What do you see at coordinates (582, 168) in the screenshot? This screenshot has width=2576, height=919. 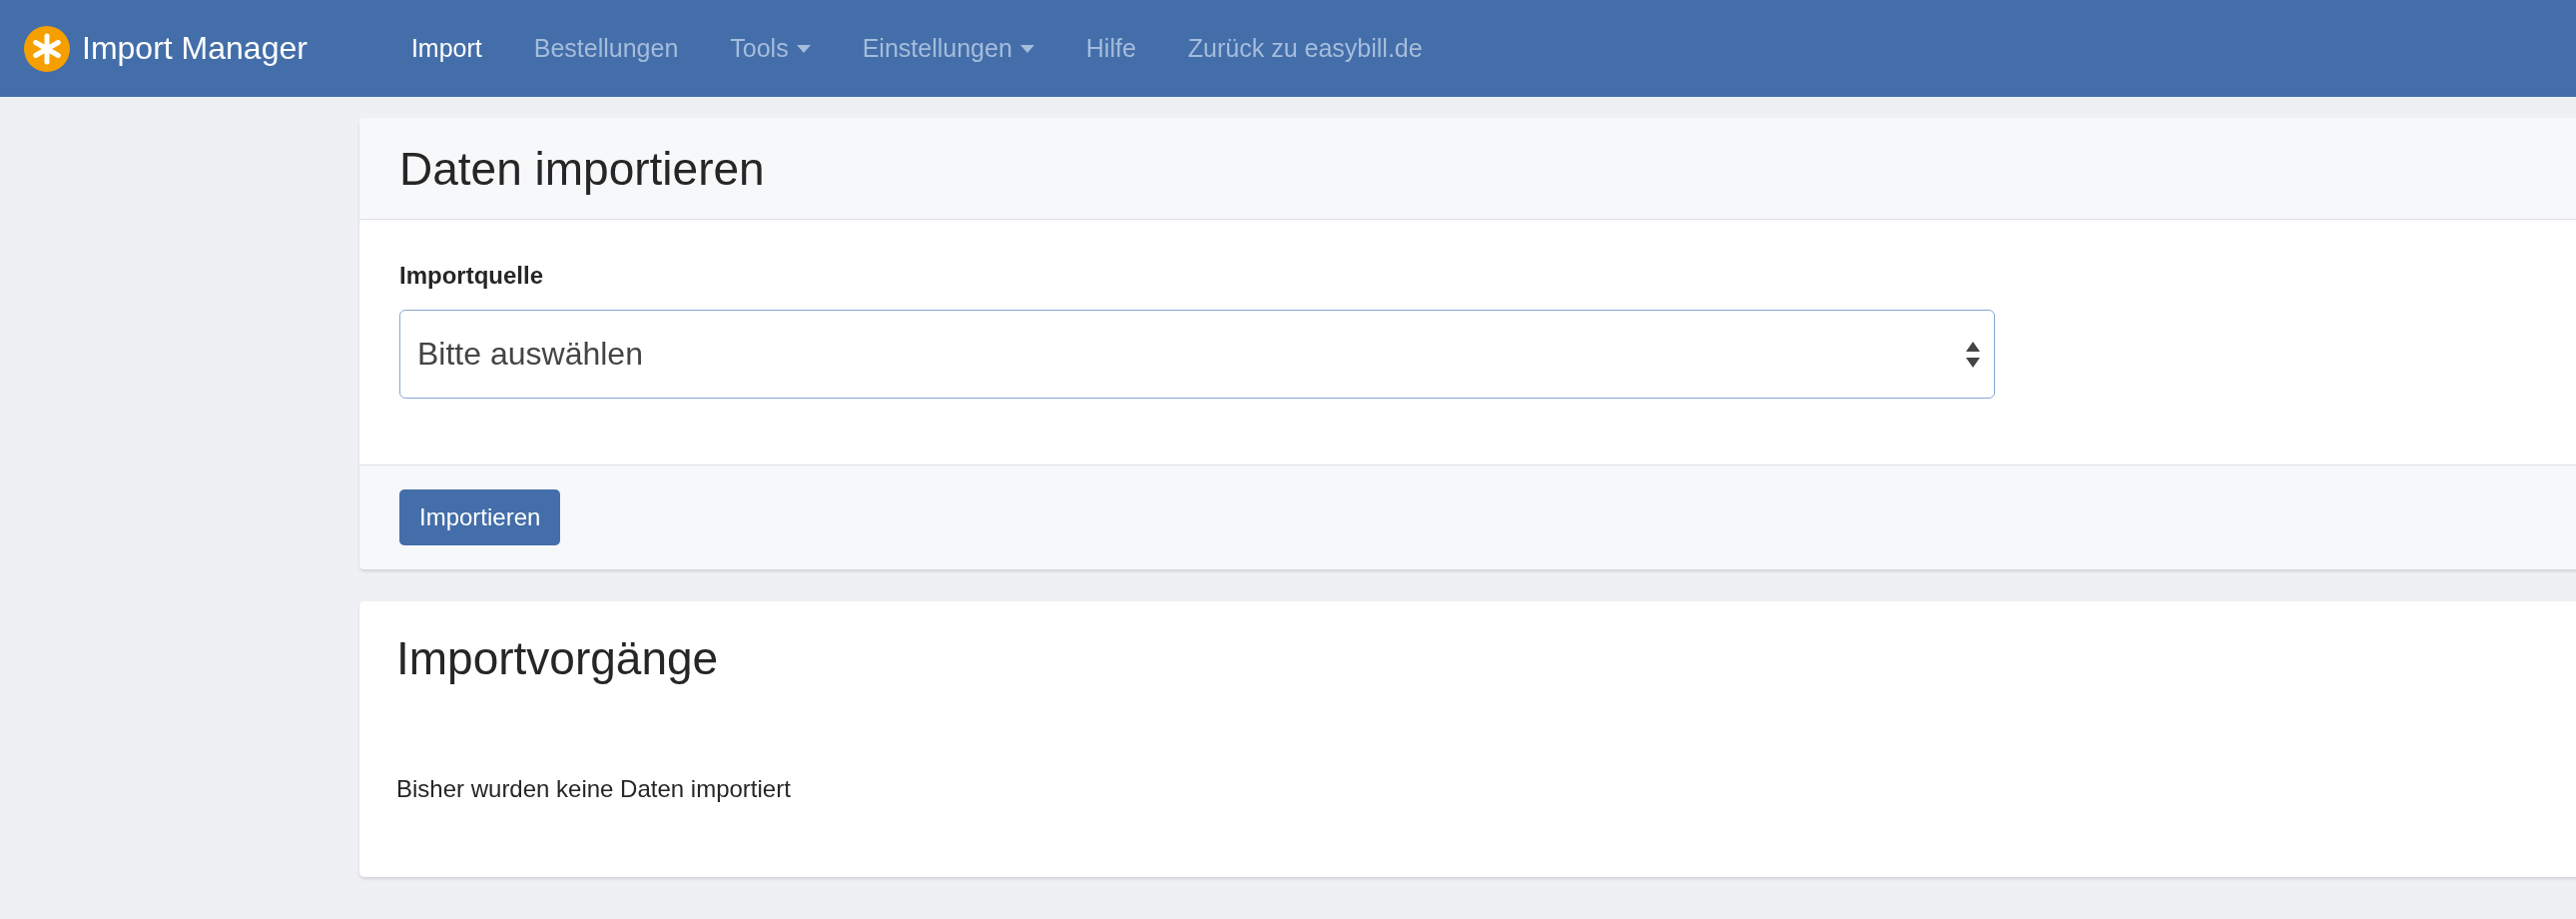 I see `panel-title: Daten importieren` at bounding box center [582, 168].